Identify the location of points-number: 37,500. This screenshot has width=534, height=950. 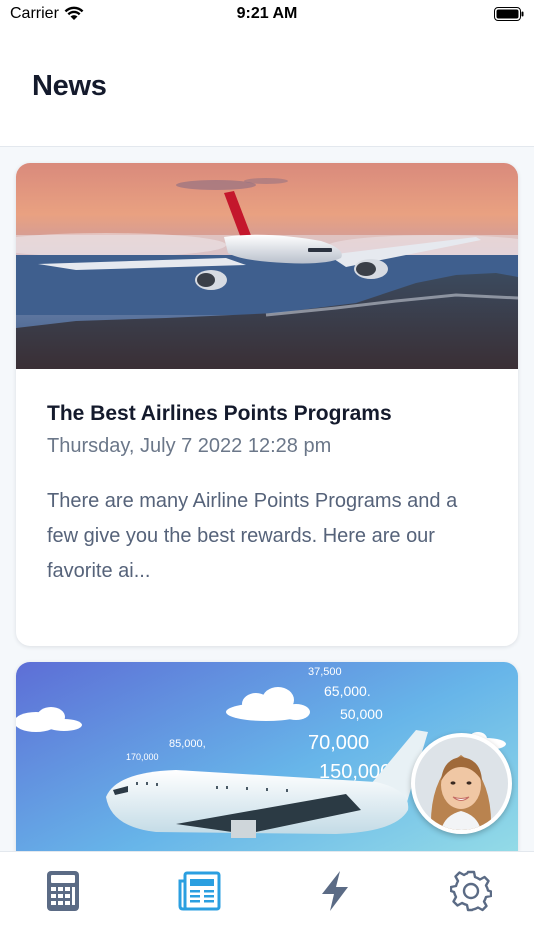
(325, 672).